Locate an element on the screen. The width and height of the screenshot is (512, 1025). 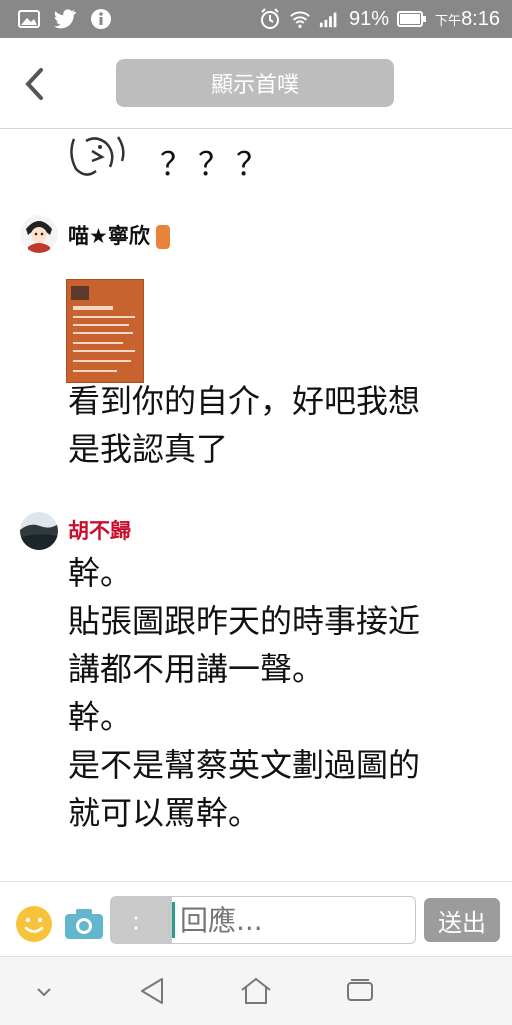
response-text: ？？？ is located at coordinates (217, 164).